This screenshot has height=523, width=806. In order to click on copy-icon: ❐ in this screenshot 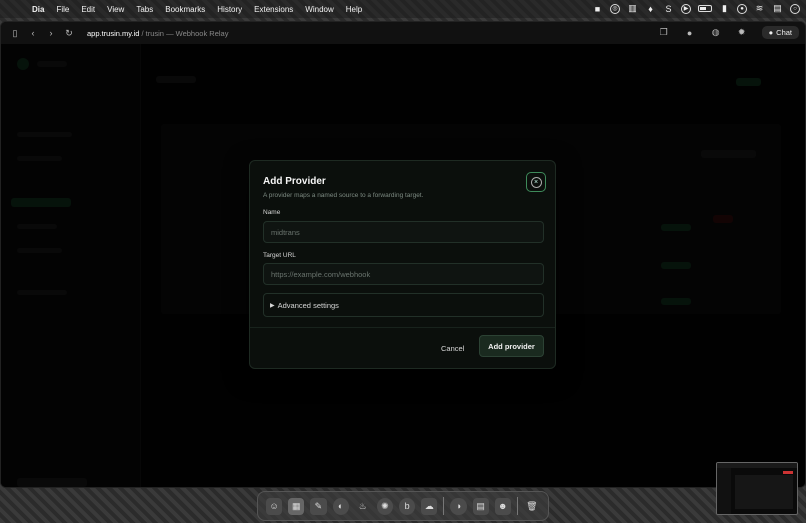, I will do `click(664, 33)`.